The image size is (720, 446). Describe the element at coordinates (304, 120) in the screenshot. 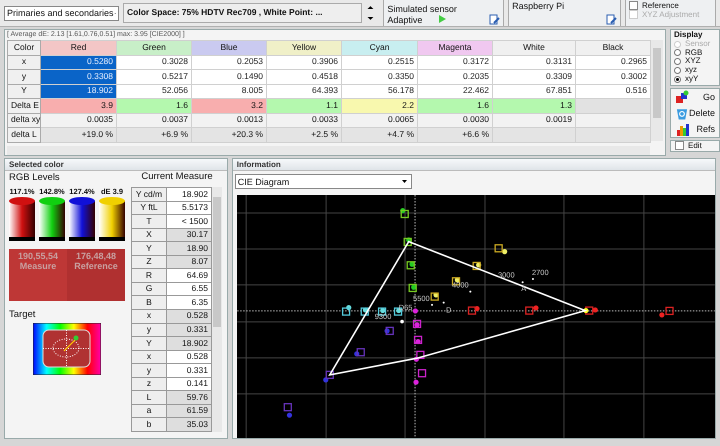

I see `table-cell: 0.0033` at that location.